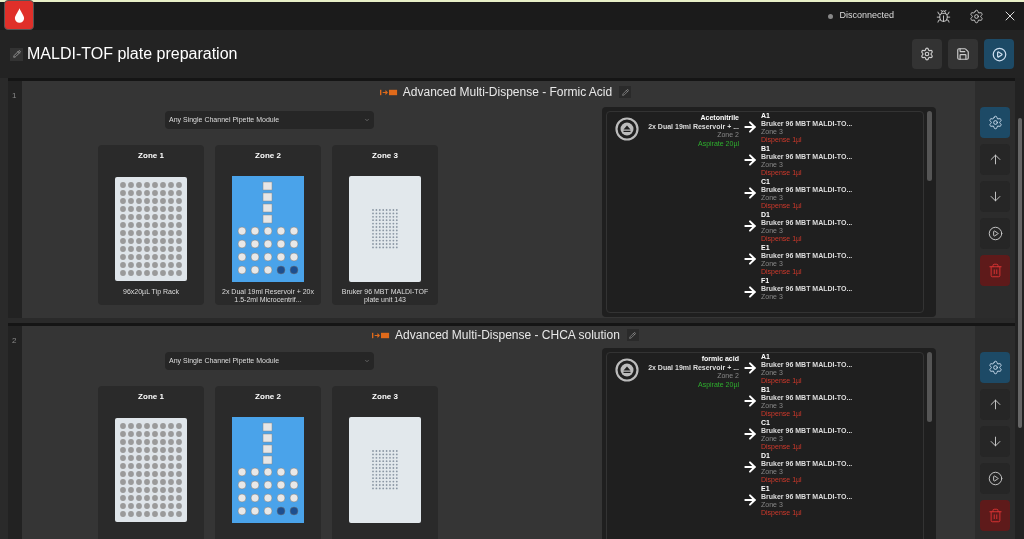 The height and width of the screenshot is (539, 1024). I want to click on app-logo, so click(19, 15).